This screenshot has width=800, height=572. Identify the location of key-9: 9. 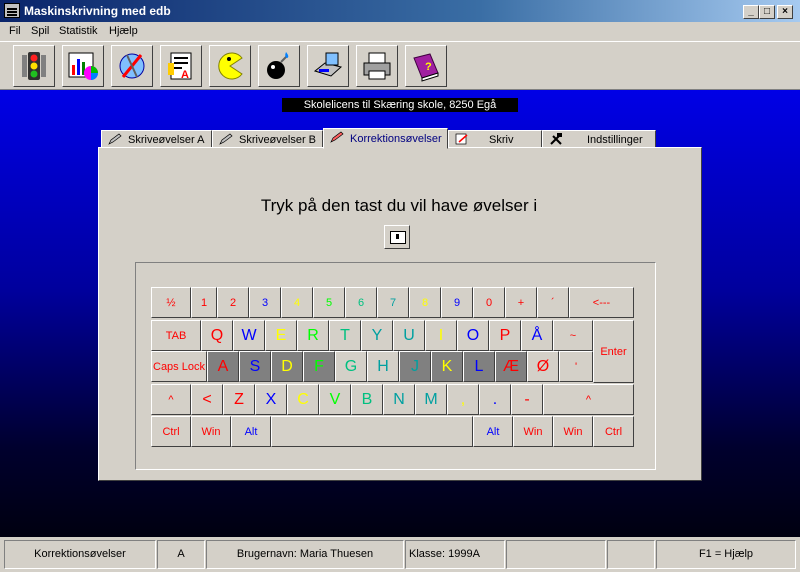
(457, 302).